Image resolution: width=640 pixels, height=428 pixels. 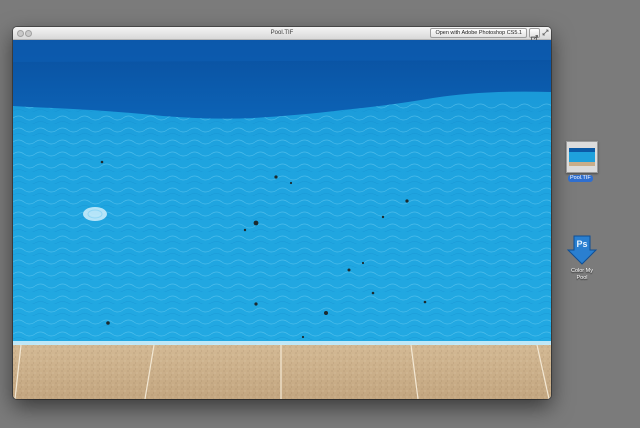 I want to click on photoshop-droplet-icon: Ps, so click(x=582, y=250).